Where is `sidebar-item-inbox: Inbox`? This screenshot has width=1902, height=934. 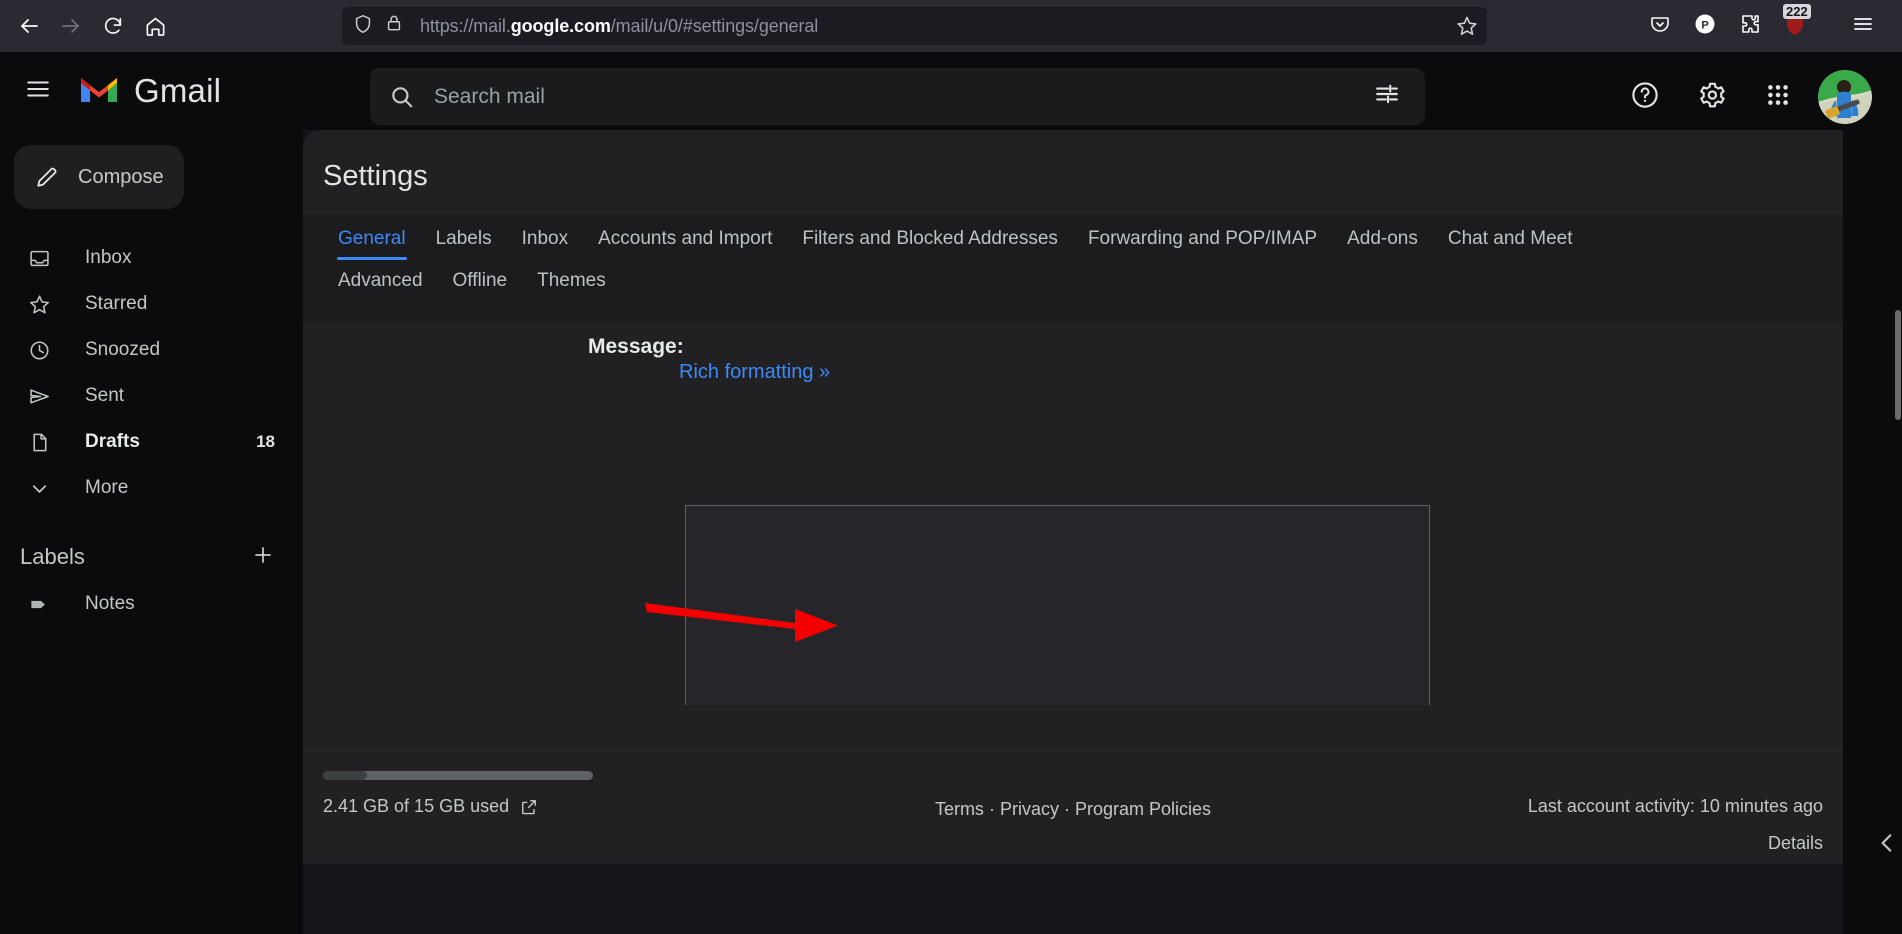 sidebar-item-inbox: Inbox is located at coordinates (142, 258).